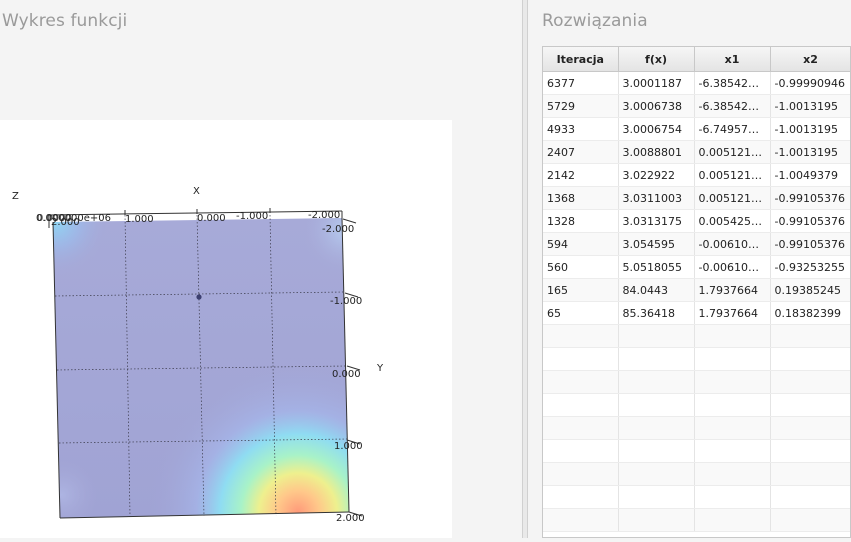 The height and width of the screenshot is (542, 851). What do you see at coordinates (810, 83) in the screenshot?
I see `table-cell: -0.99990946` at bounding box center [810, 83].